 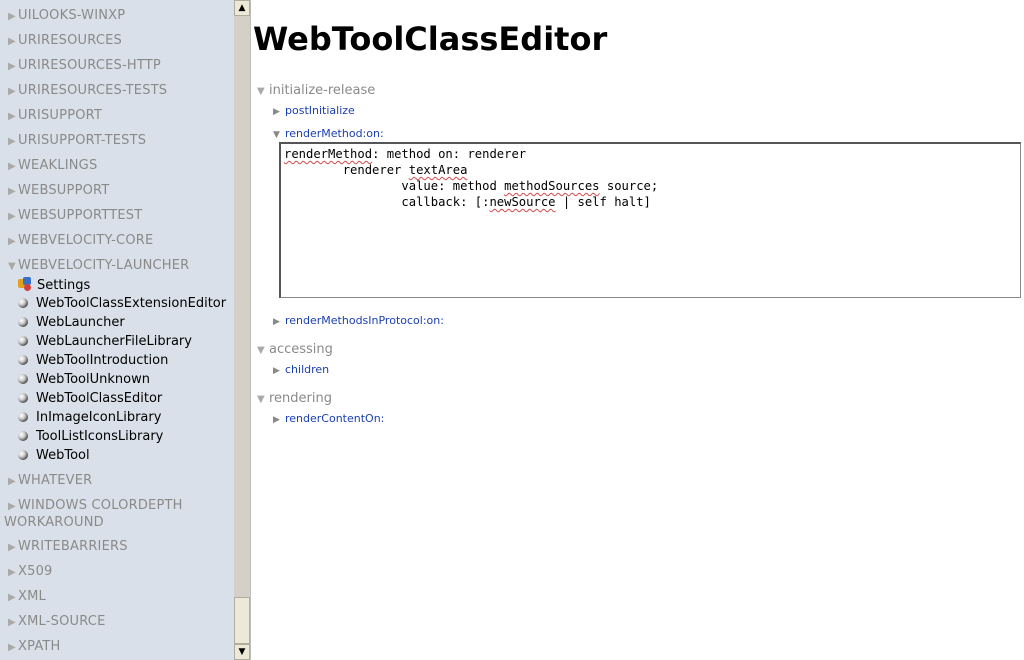 What do you see at coordinates (430, 39) in the screenshot?
I see `page-title: WebToolClassEditor` at bounding box center [430, 39].